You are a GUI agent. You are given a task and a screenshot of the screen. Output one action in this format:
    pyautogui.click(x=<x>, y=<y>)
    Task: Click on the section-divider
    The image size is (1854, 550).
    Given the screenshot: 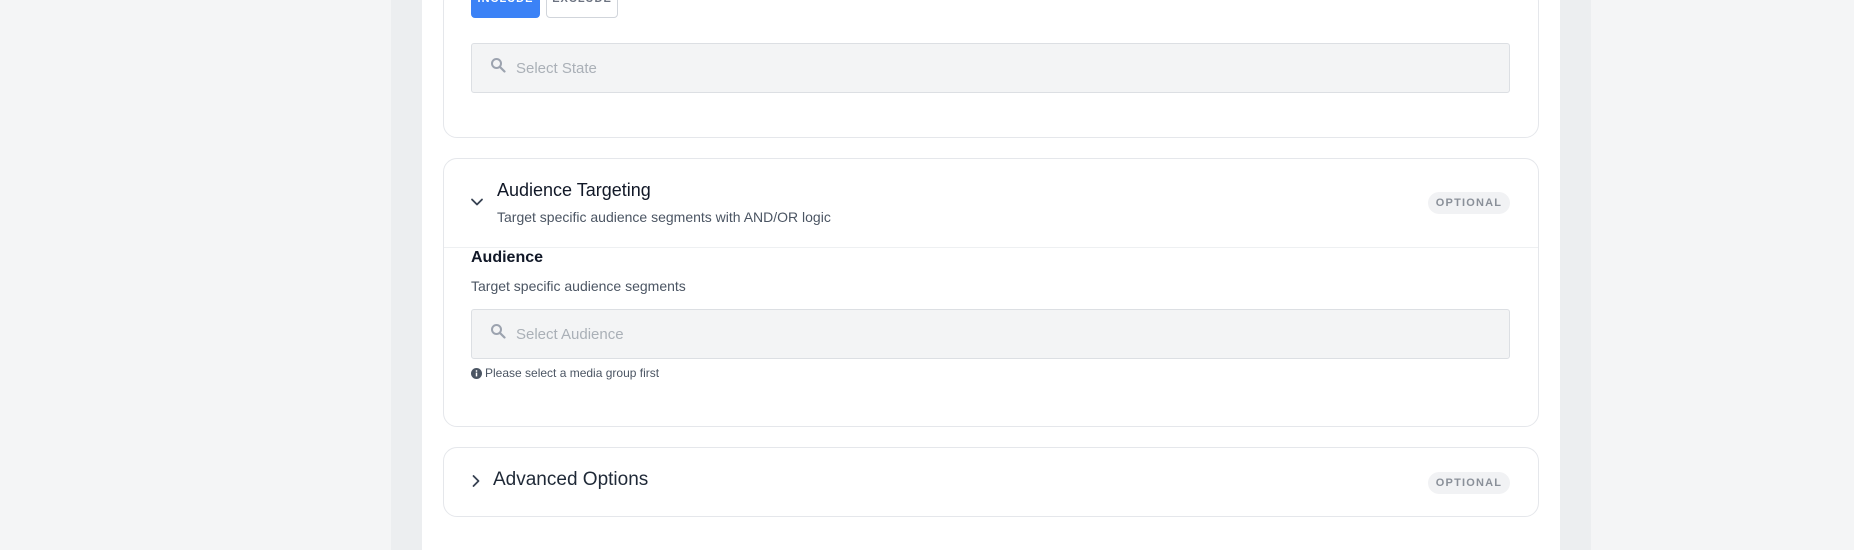 What is the action you would take?
    pyautogui.click(x=991, y=247)
    